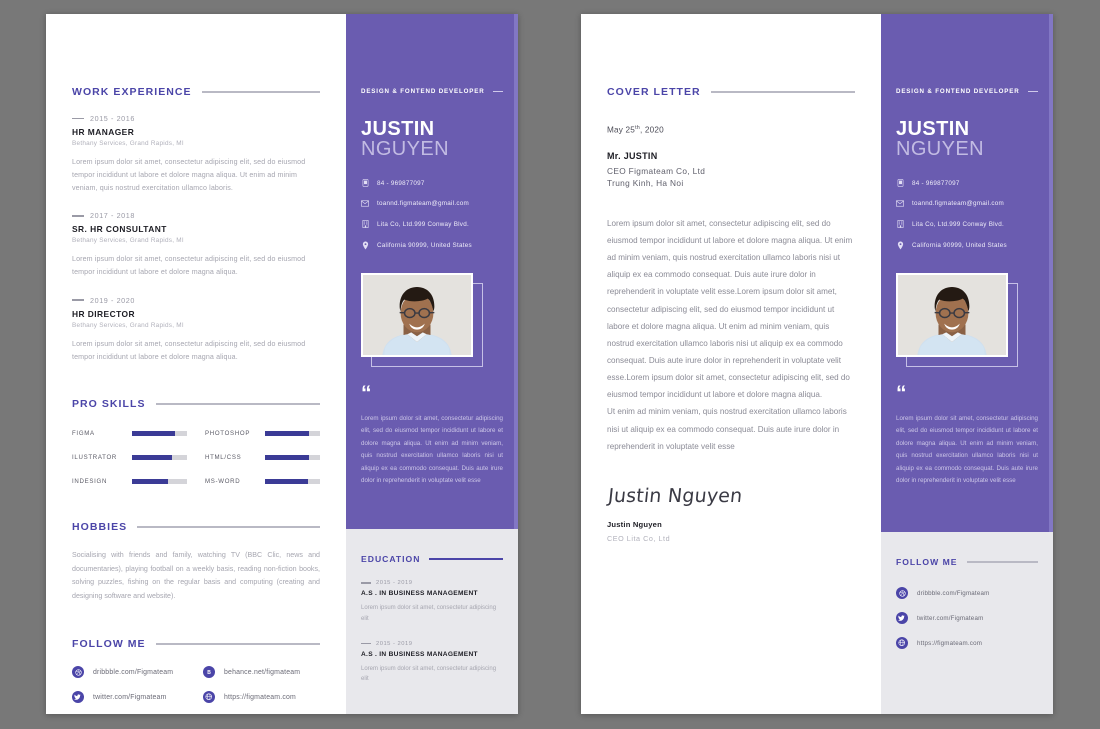  Describe the element at coordinates (621, 130) in the screenshot. I see `letter-date-text: May 25` at that location.